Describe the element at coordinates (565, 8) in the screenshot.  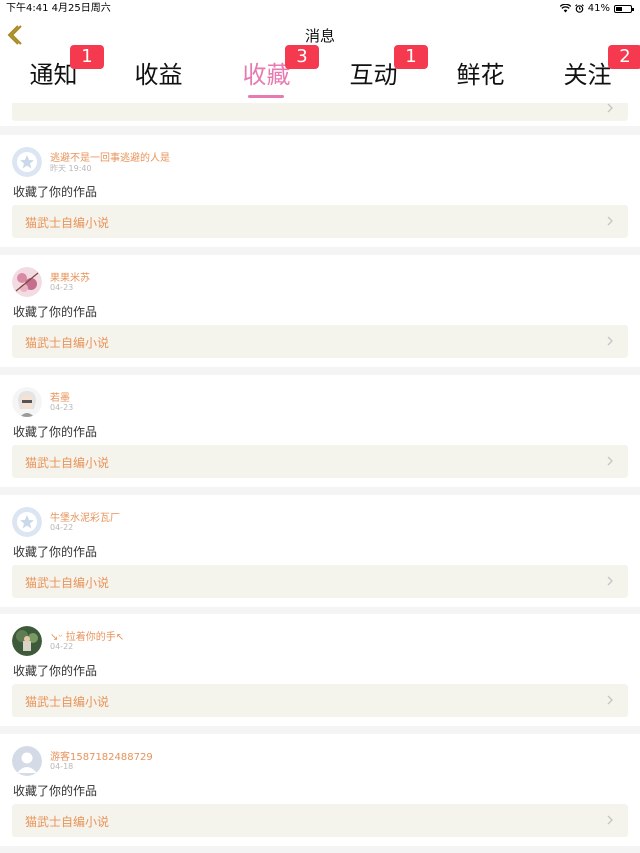
I see `wifi-icon` at that location.